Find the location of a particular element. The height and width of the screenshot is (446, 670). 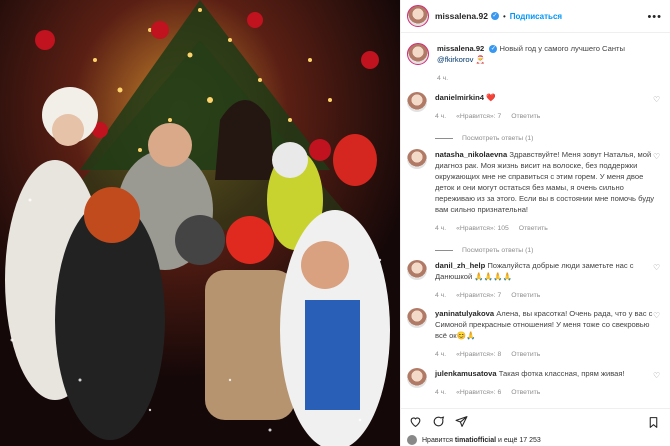

comment-username: yaninatulyakova is located at coordinates (464, 313).